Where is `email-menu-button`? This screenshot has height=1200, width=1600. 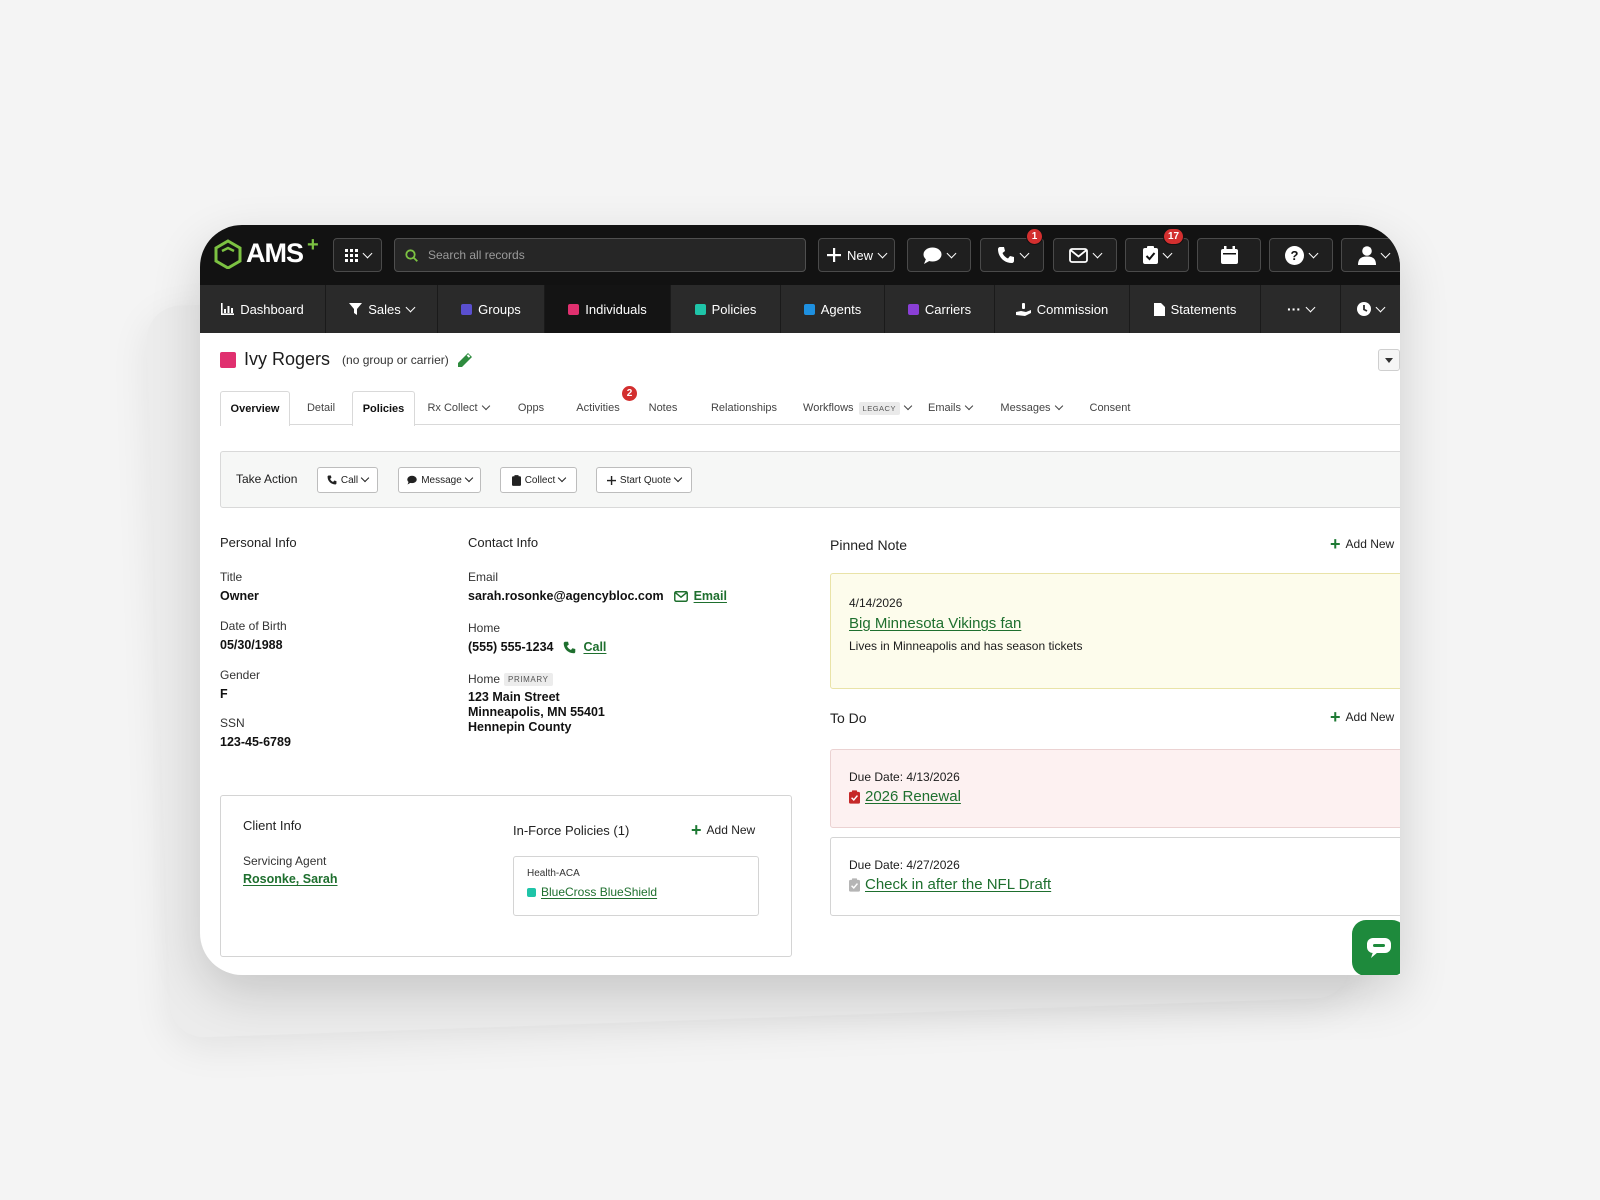
email-menu-button is located at coordinates (1085, 255).